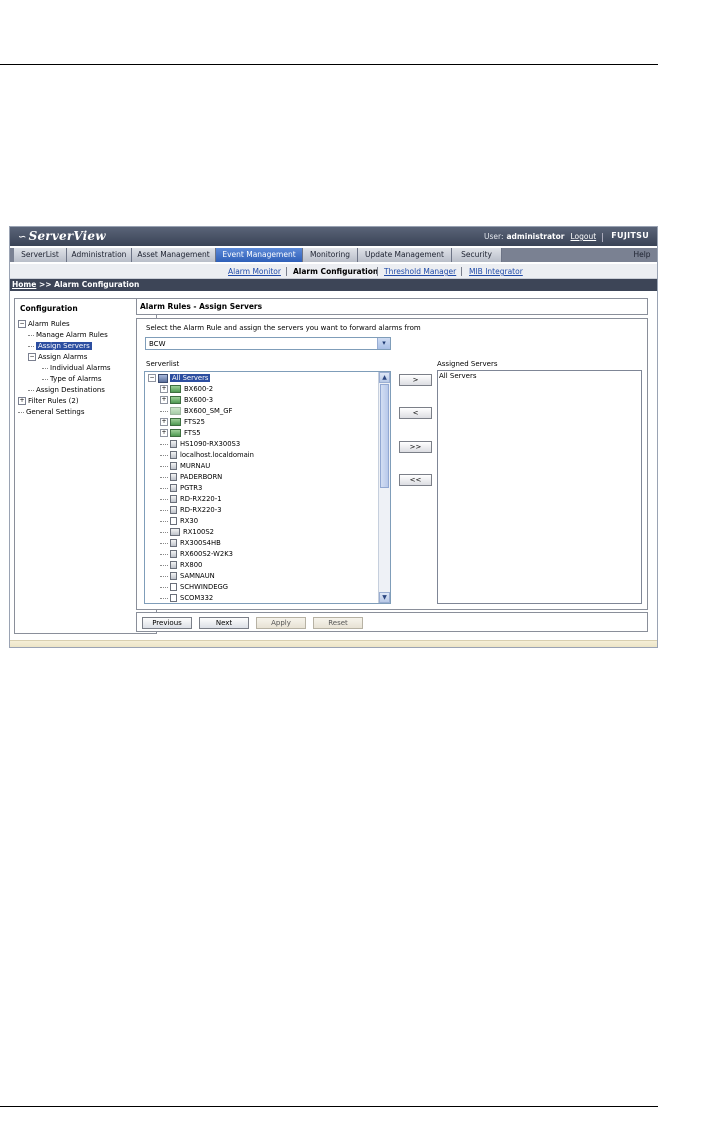 The width and height of the screenshot is (719, 1138). Describe the element at coordinates (186, 389) in the screenshot. I see `server-row: + BX600-2` at that location.